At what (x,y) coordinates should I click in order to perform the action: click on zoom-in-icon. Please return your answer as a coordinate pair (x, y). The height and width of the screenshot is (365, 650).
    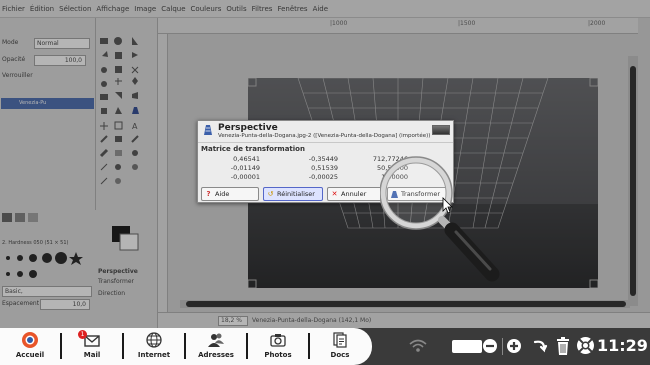
    Looking at the image, I should click on (514, 346).